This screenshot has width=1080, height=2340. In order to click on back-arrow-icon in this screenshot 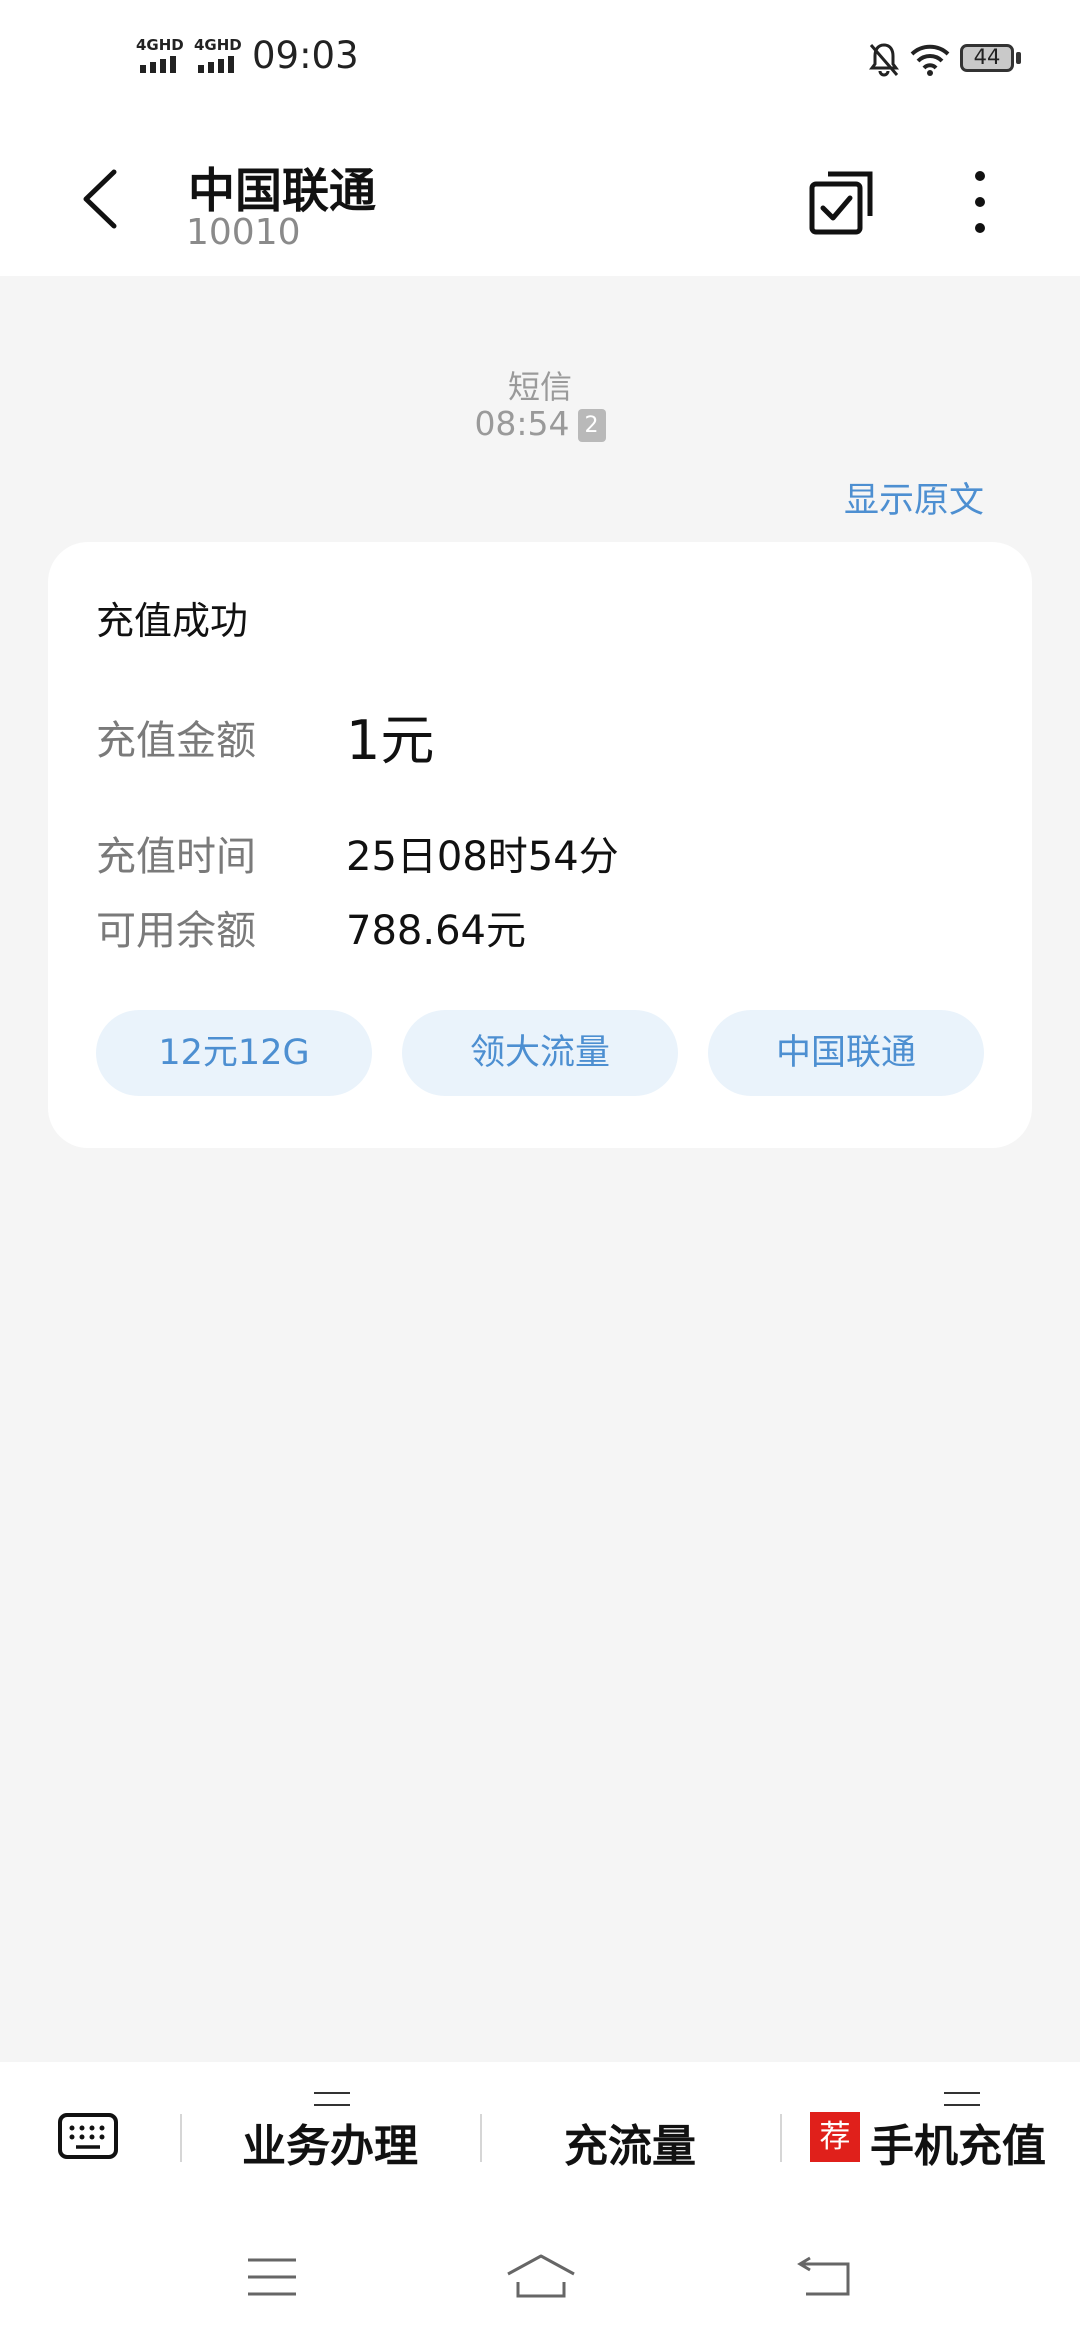, I will do `click(101, 199)`.